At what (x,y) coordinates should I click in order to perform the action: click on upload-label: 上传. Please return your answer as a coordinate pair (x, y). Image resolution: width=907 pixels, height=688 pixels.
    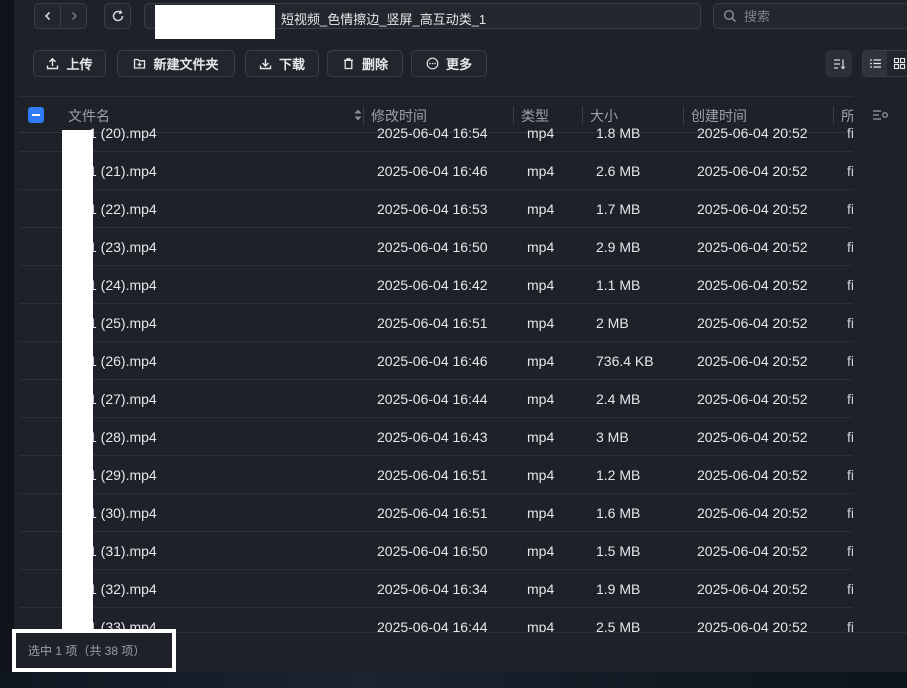
    Looking at the image, I should click on (79, 64).